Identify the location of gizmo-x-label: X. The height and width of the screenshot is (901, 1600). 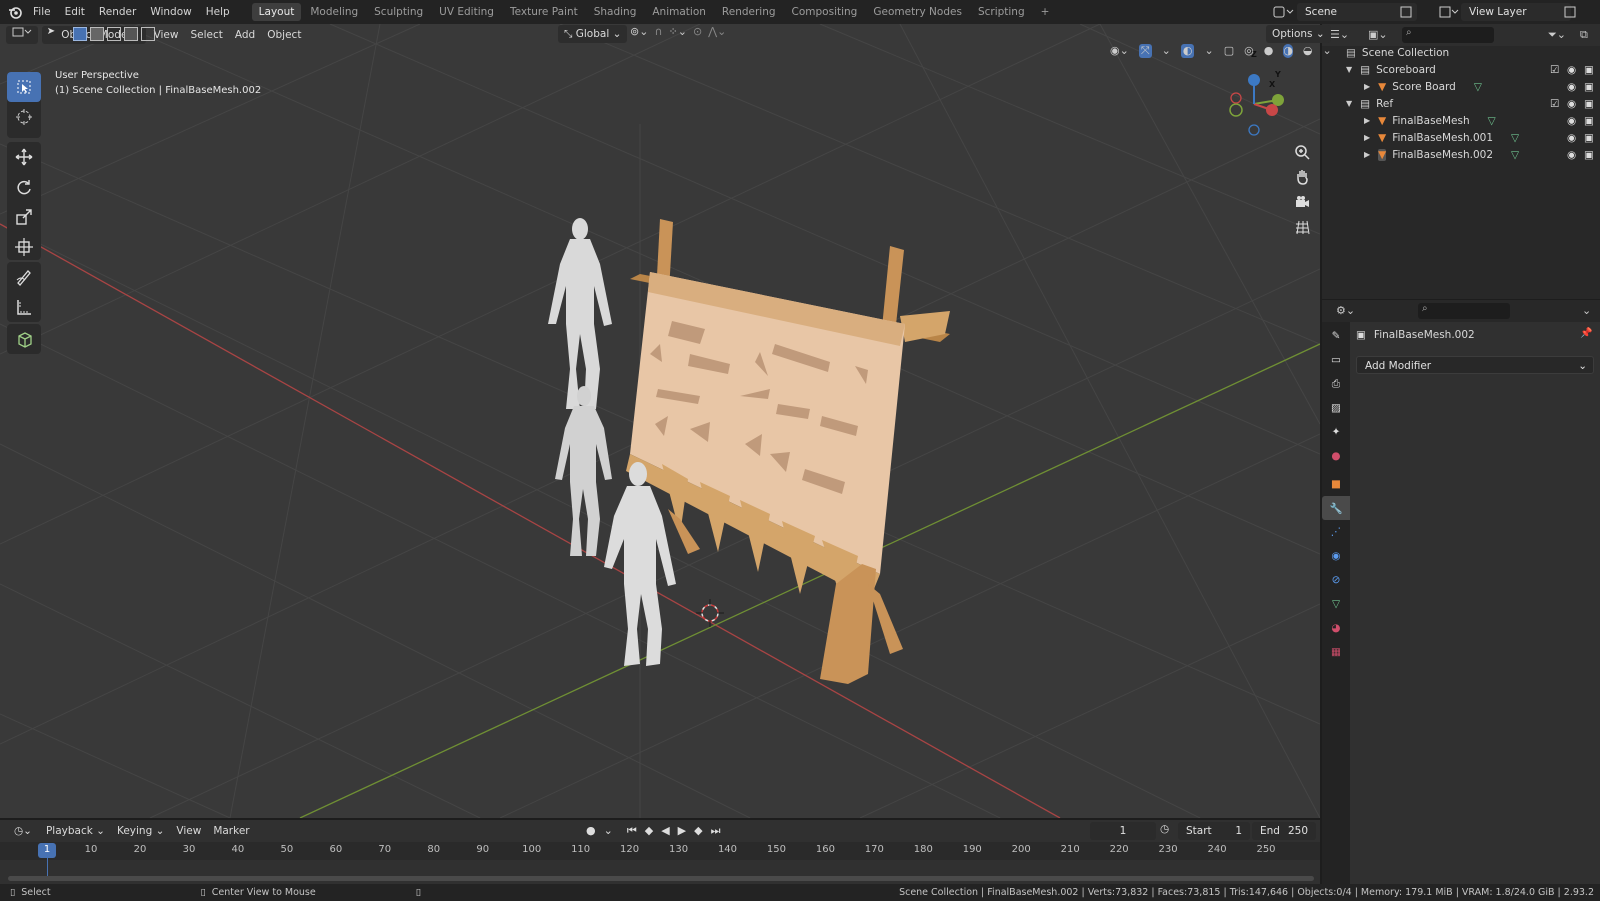
(1272, 84).